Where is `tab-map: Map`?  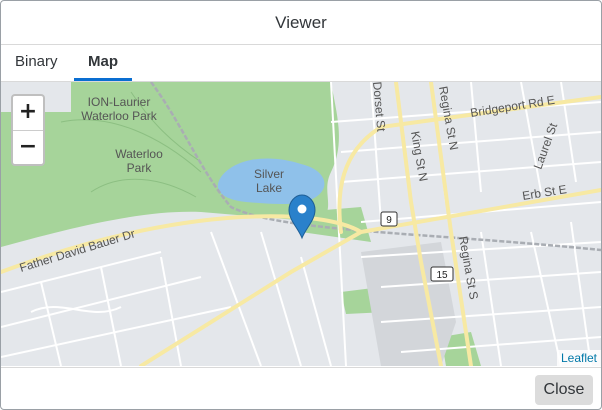 tab-map: Map is located at coordinates (103, 63).